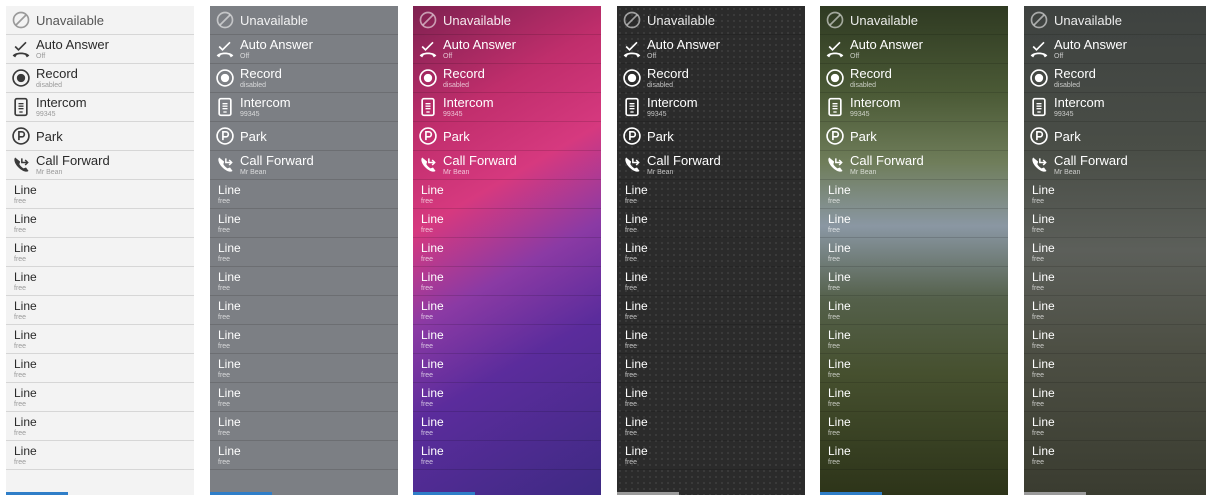 This screenshot has height=495, width=1206. I want to click on record-icon, so click(428, 78).